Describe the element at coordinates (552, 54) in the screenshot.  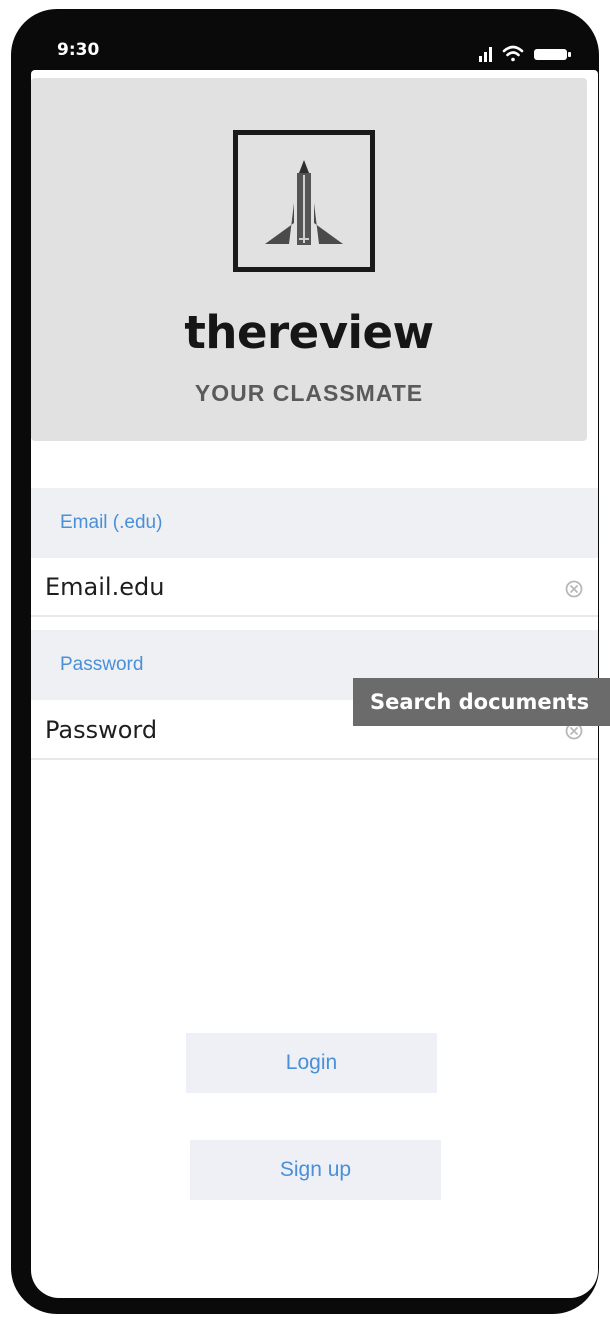
I see `battery-icon` at that location.